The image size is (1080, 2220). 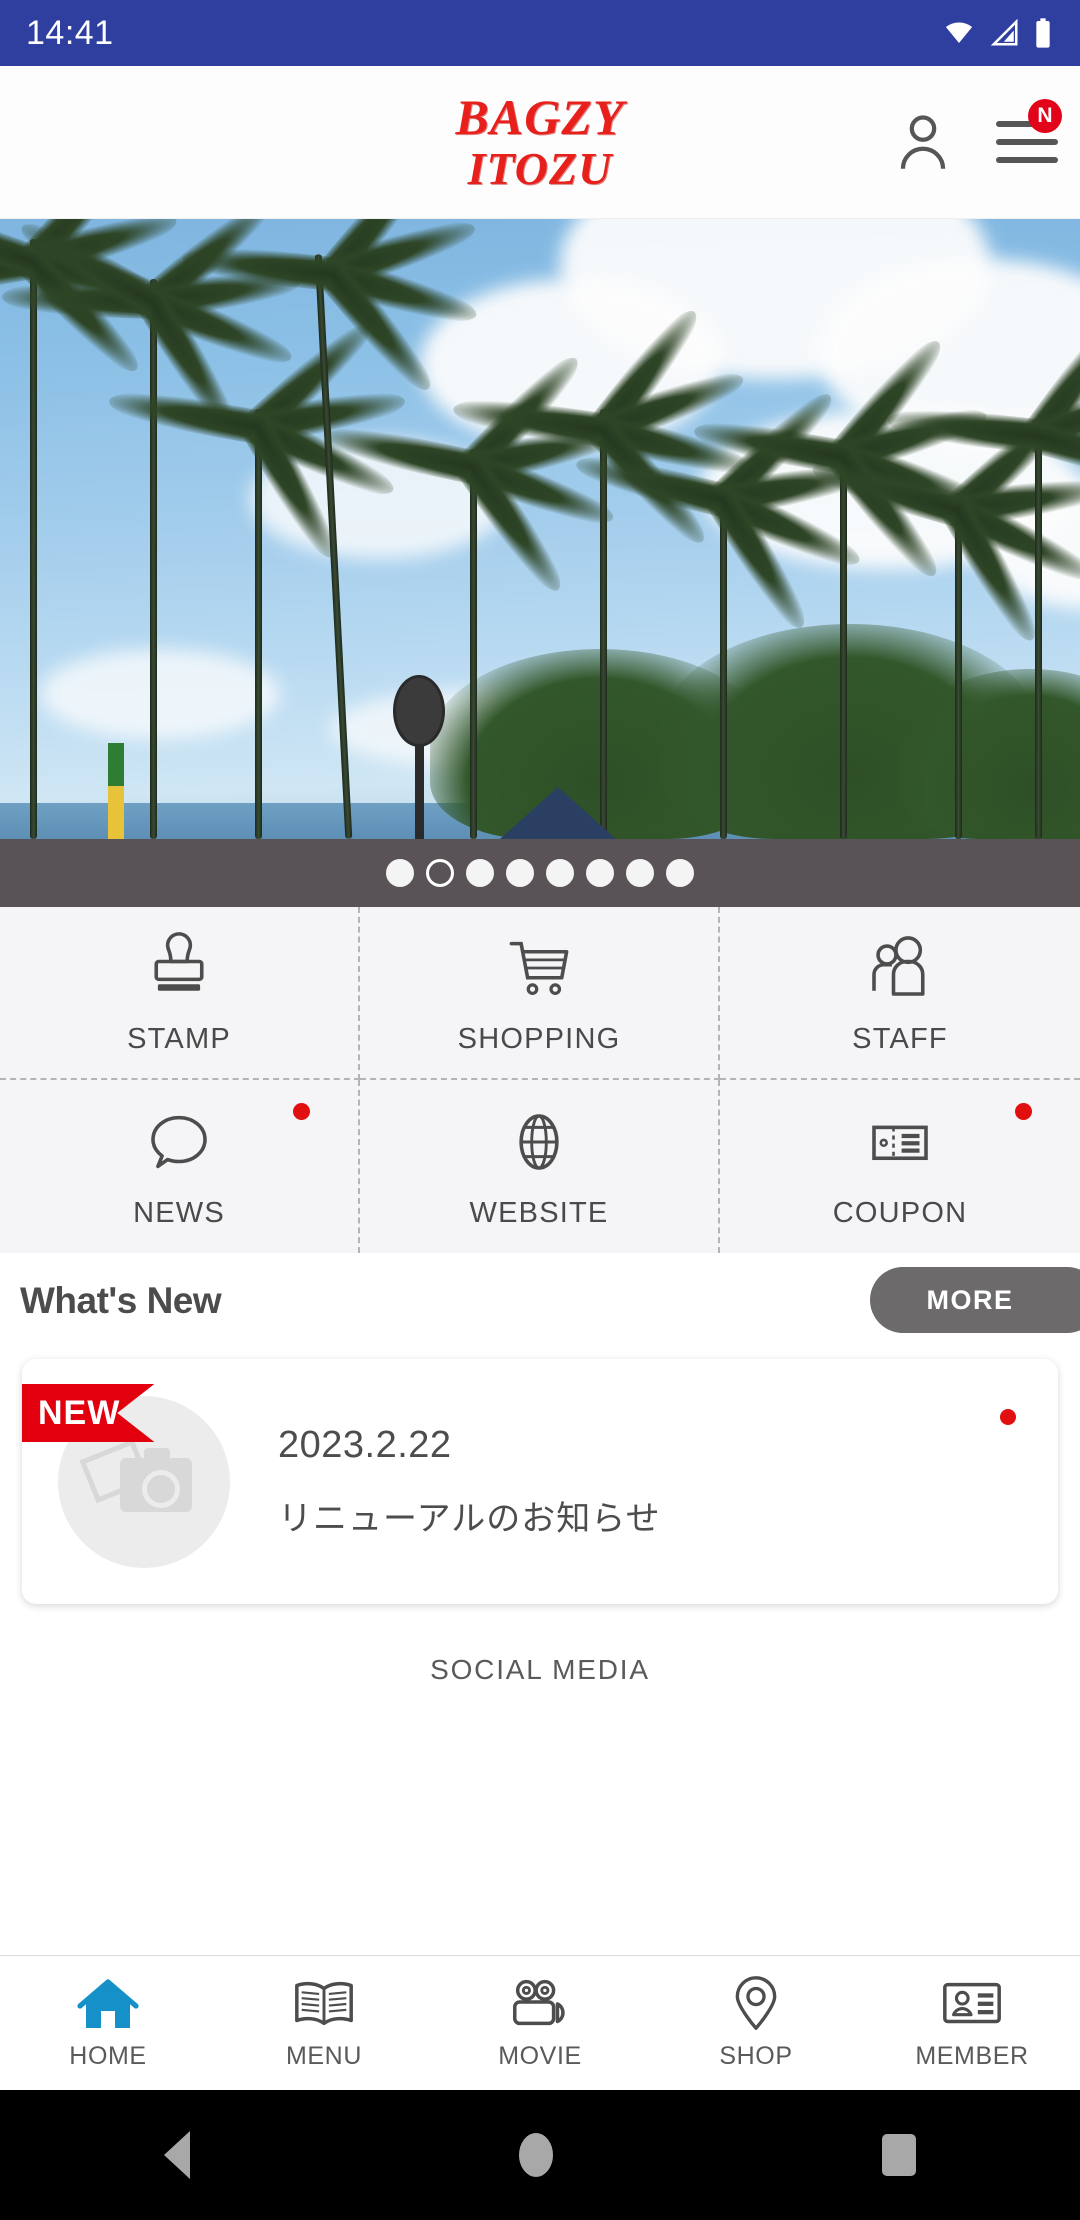 I want to click on person-icon, so click(x=923, y=142).